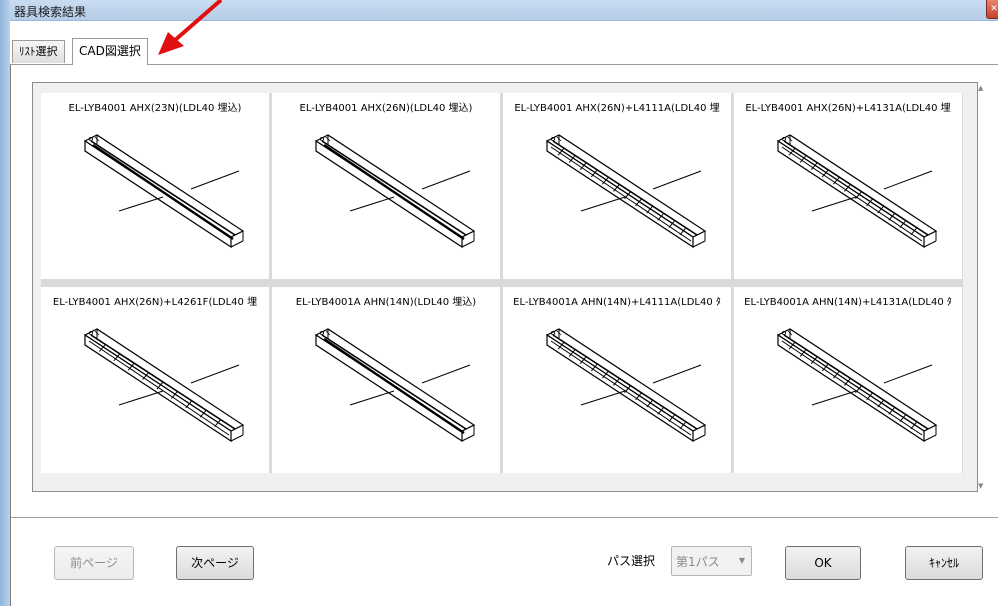 This screenshot has width=998, height=606. Describe the element at coordinates (823, 563) in the screenshot. I see `ok-button: OK` at that location.